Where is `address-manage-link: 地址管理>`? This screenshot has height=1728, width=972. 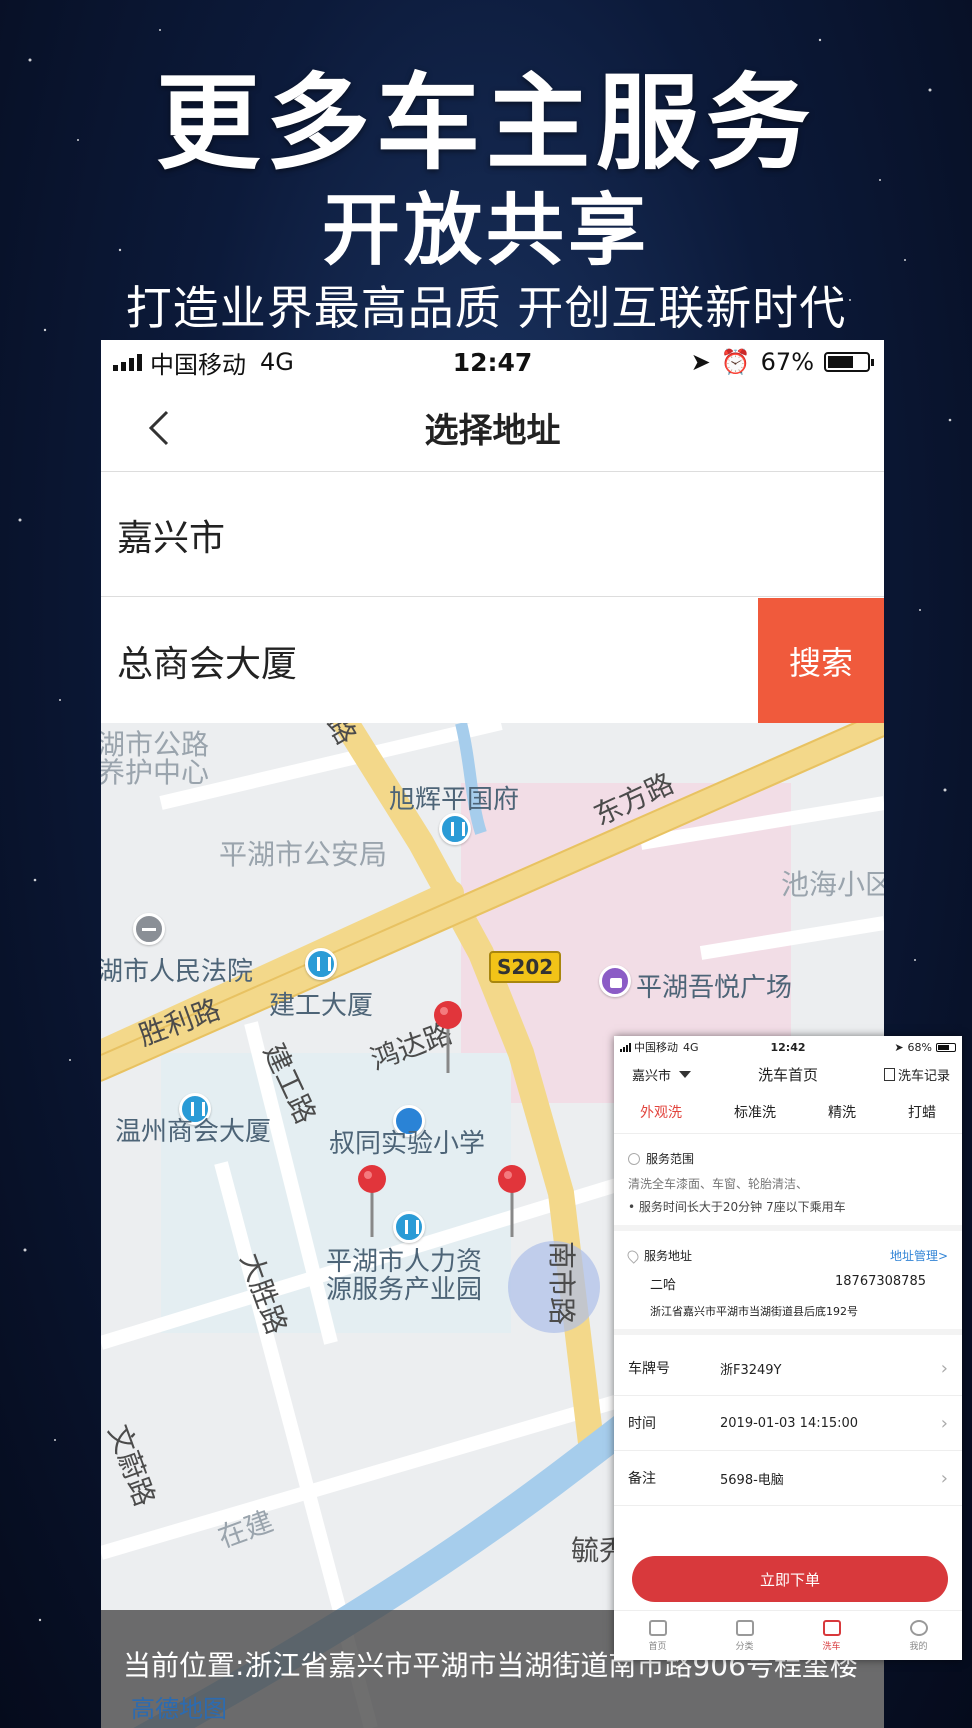
address-manage-link: 地址管理> is located at coordinates (919, 1255).